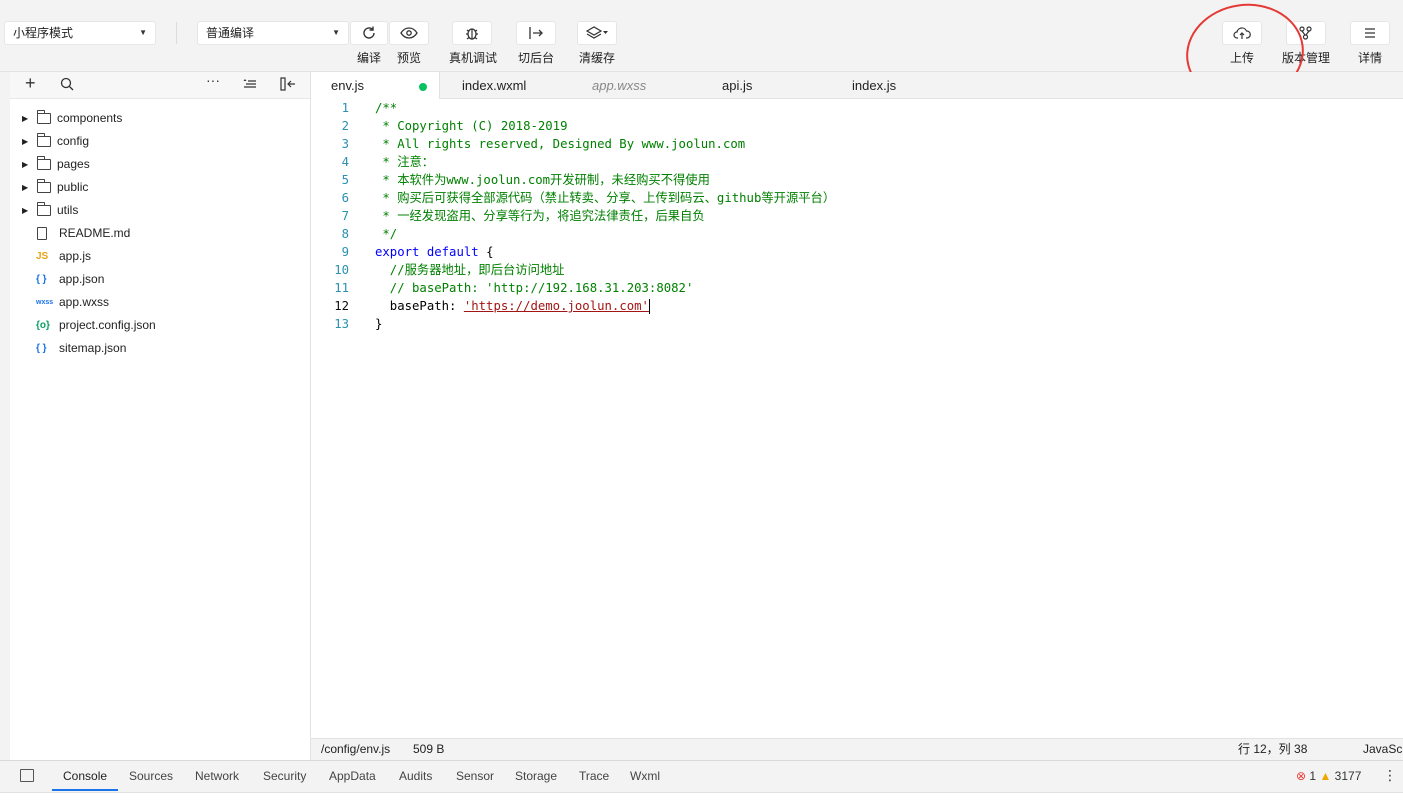 The height and width of the screenshot is (801, 1403). Describe the element at coordinates (1328, 776) in the screenshot. I see `issue-counter: ⊗ 1 ▲ 3177` at that location.